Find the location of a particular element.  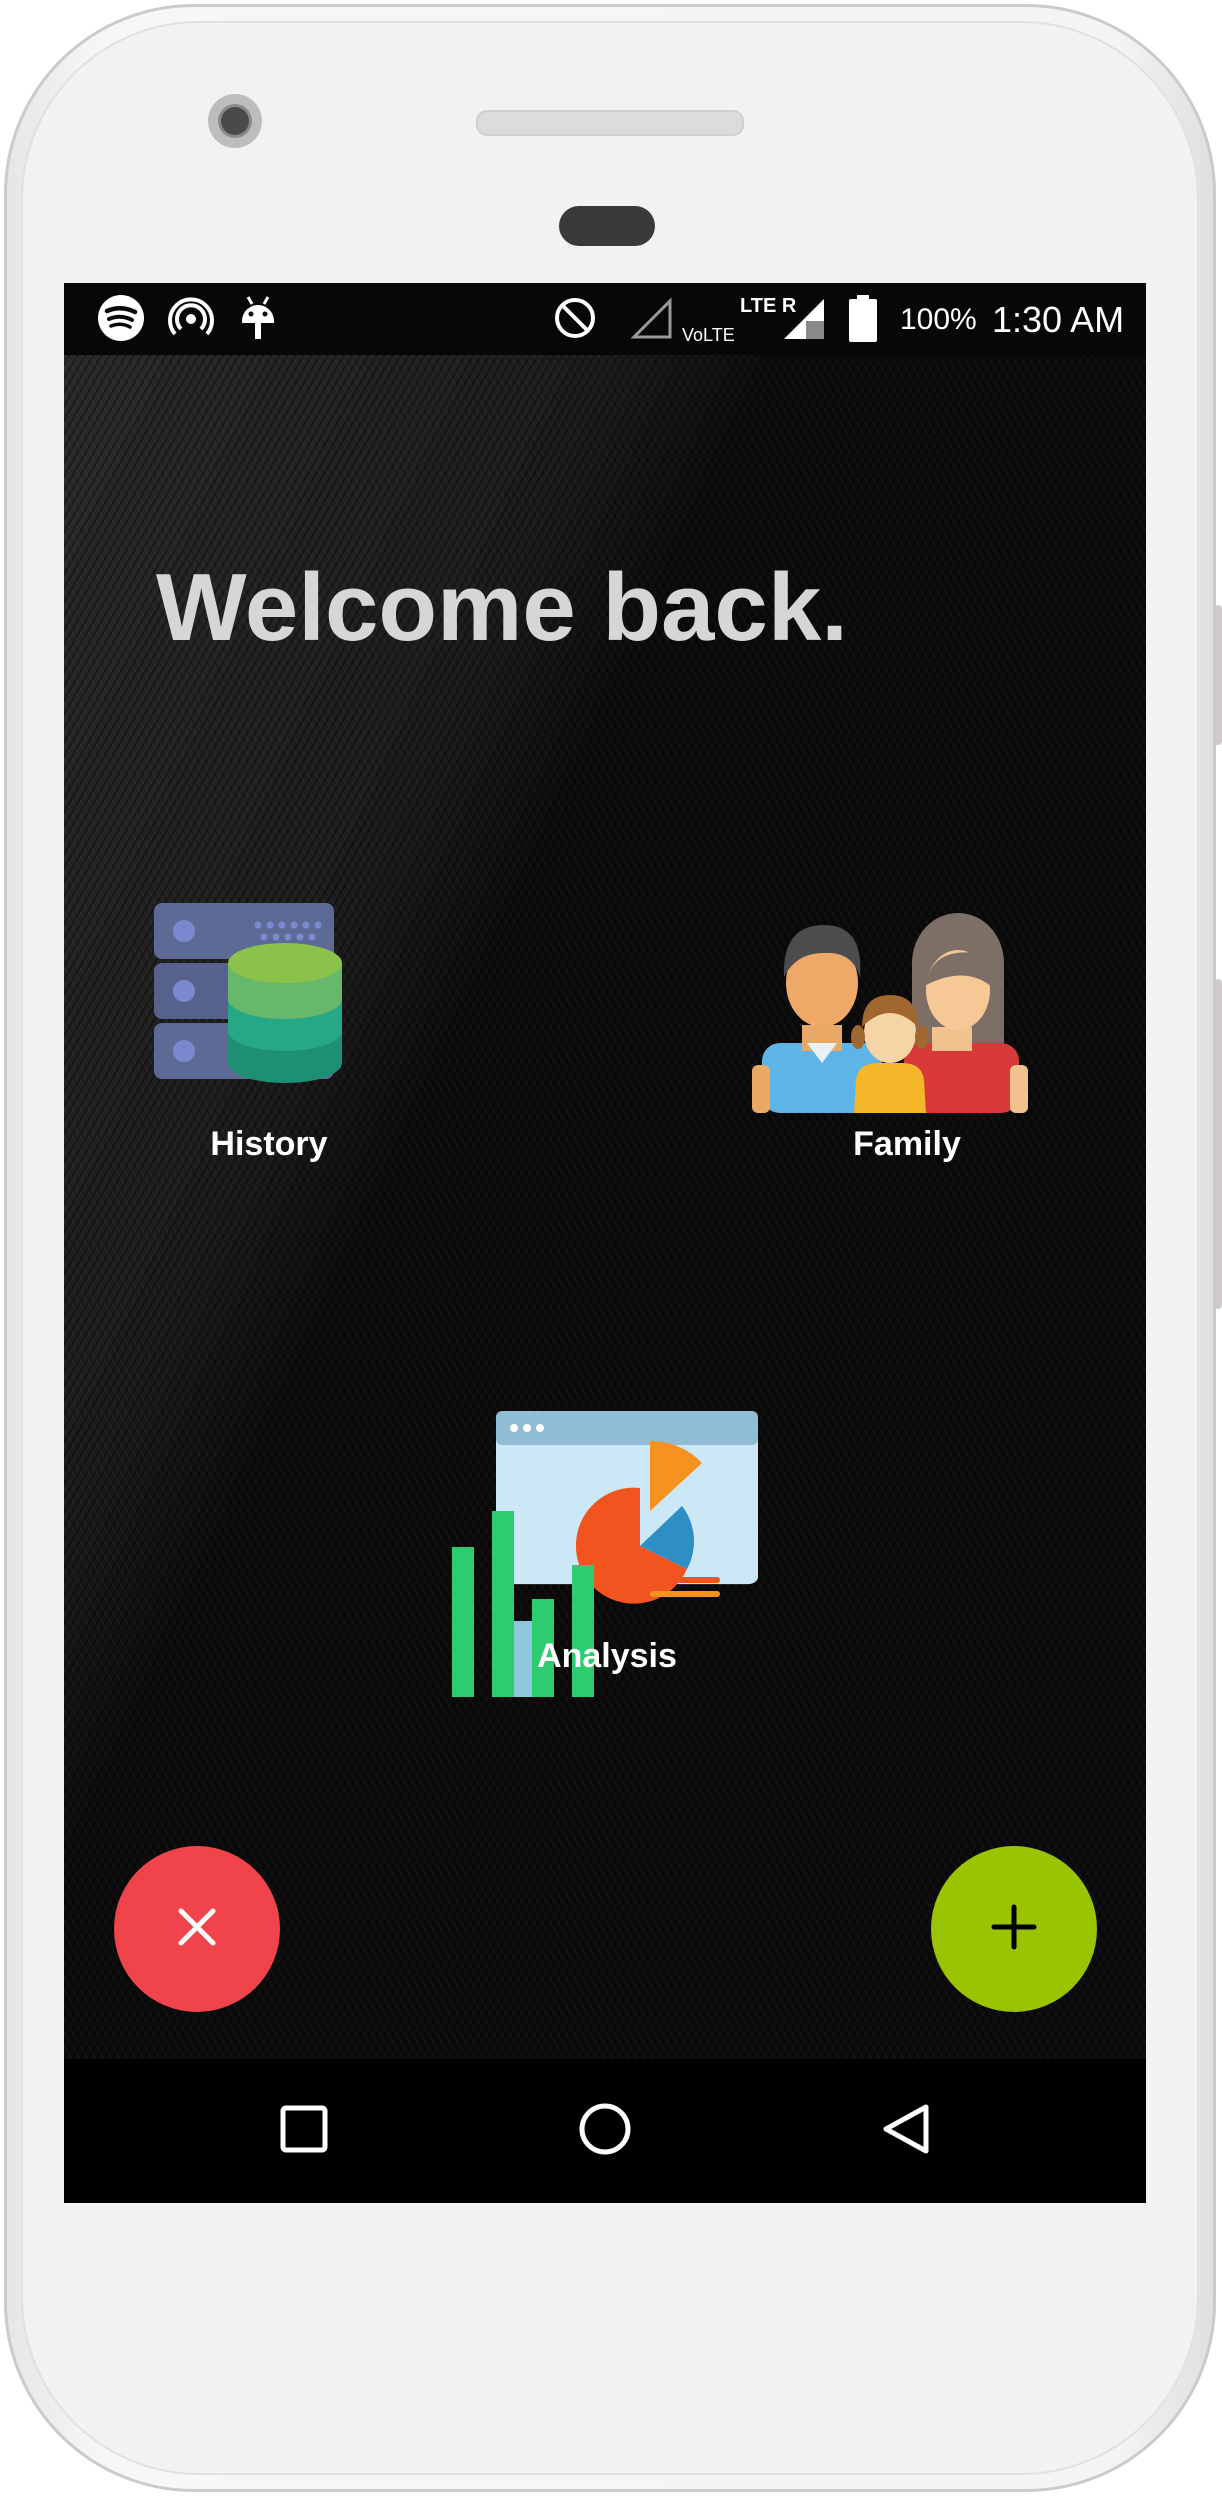

recents-button is located at coordinates (304, 2131).